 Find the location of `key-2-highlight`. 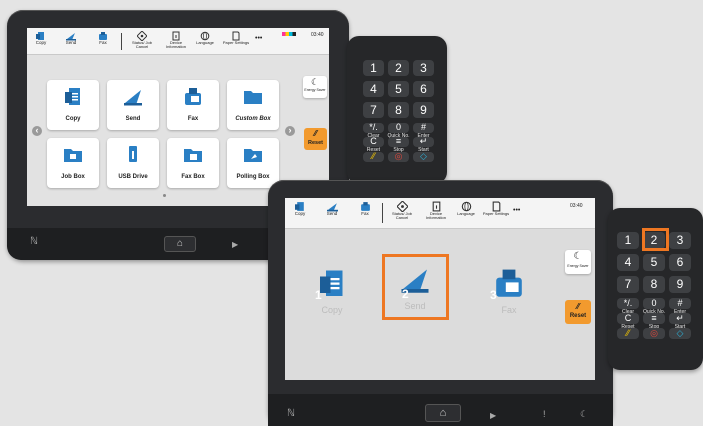

key-2-highlight is located at coordinates (655, 239).